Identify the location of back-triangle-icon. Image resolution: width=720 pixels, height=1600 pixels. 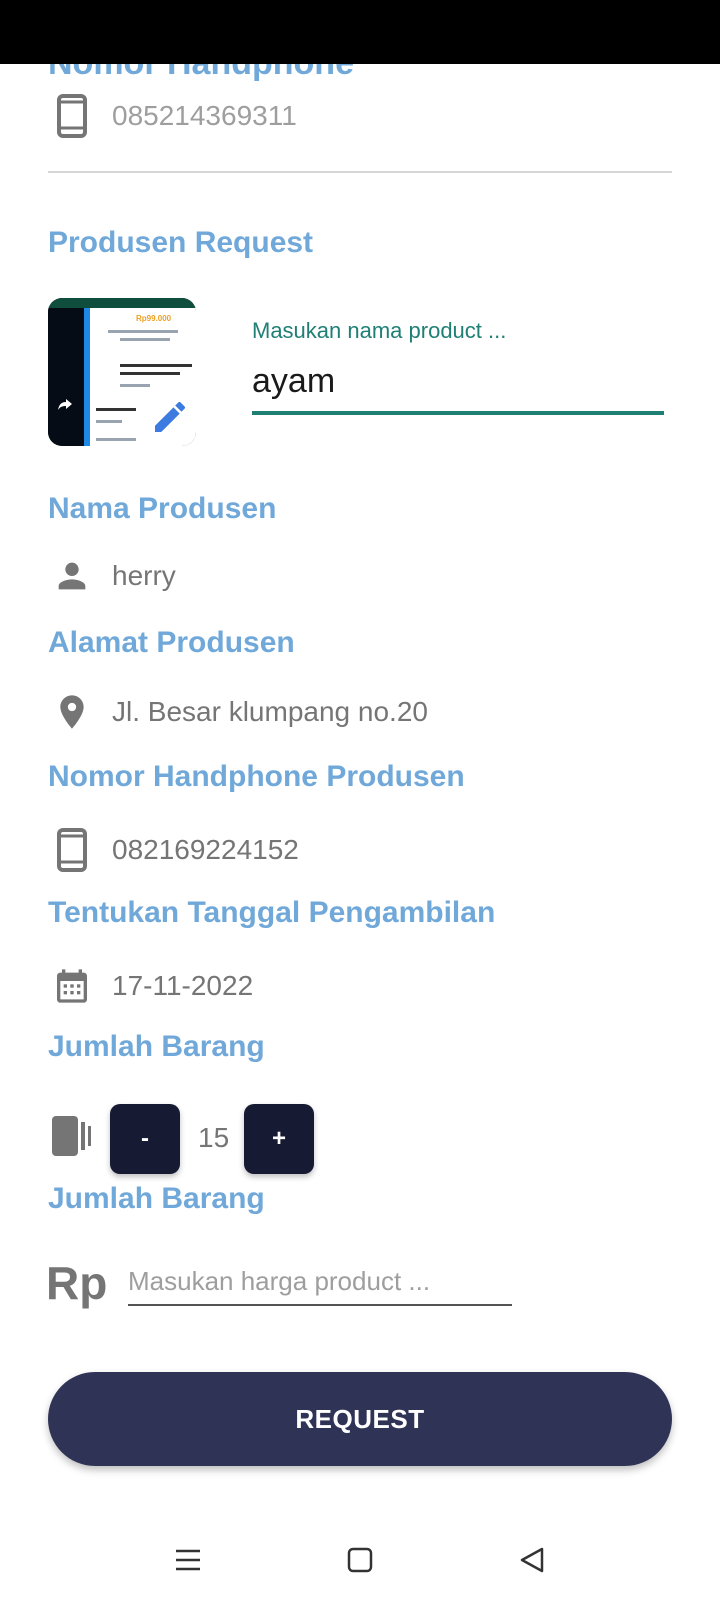
(532, 1560).